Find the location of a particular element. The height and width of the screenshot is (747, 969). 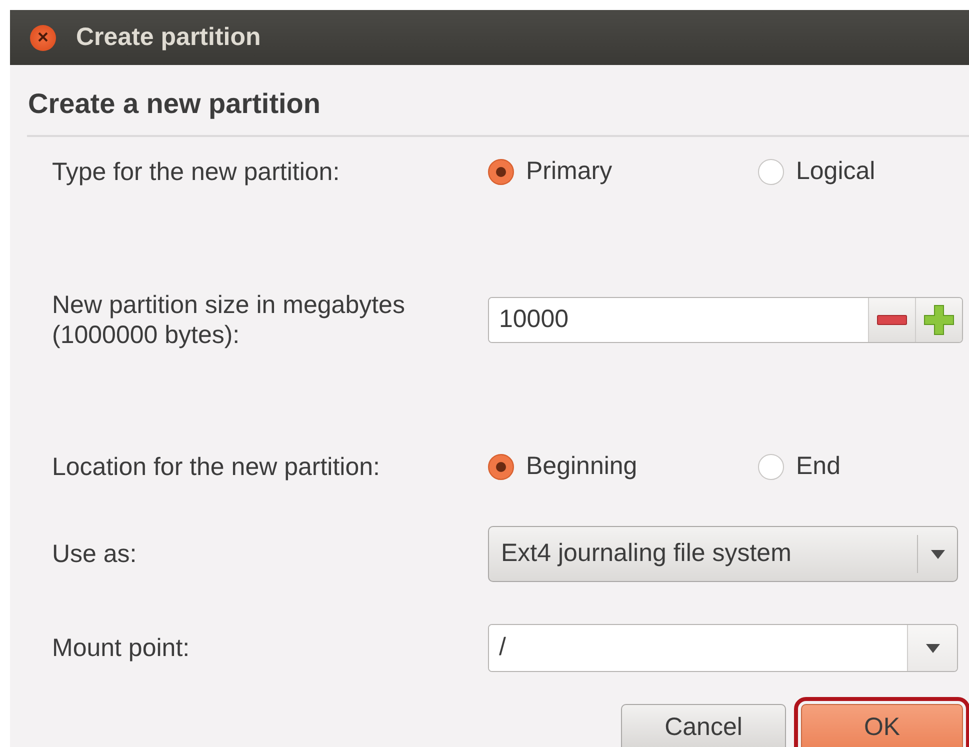

close-button is located at coordinates (43, 37).